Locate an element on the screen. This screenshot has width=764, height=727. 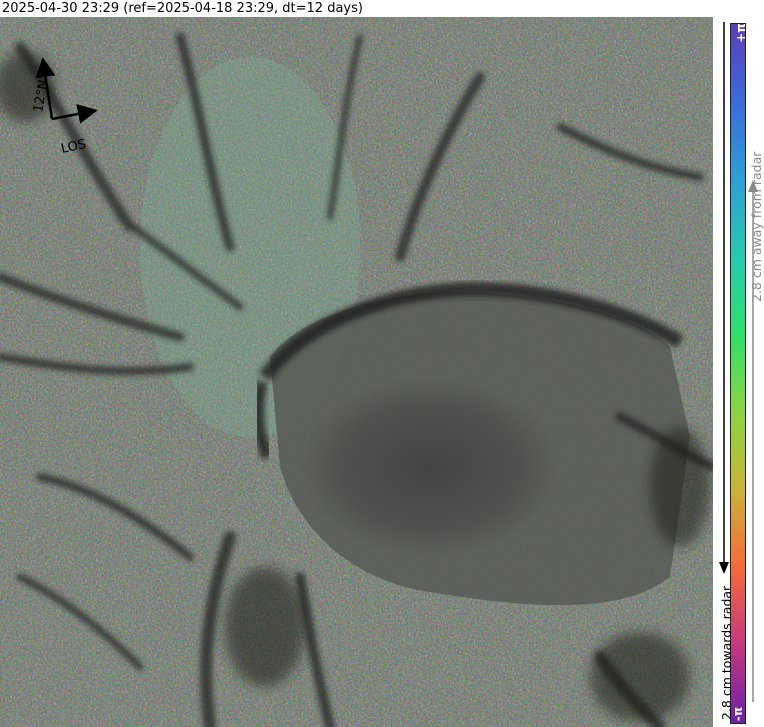
north-arrow-icon: 12°N LOS is located at coordinates (64, 107).